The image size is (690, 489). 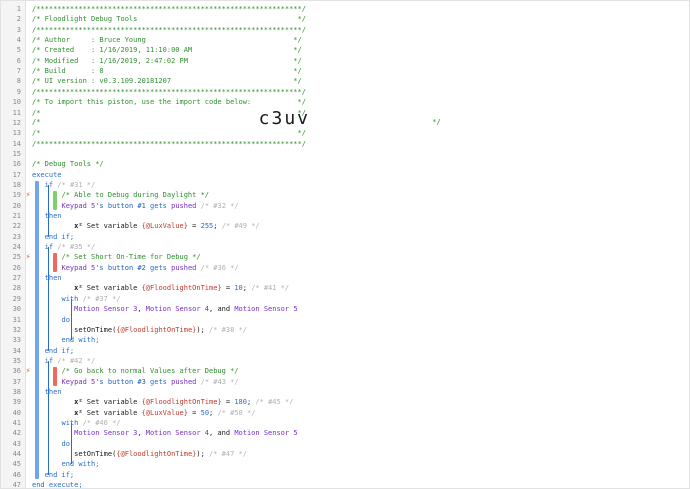 I want to click on line-number: 33, so click(x=16, y=340).